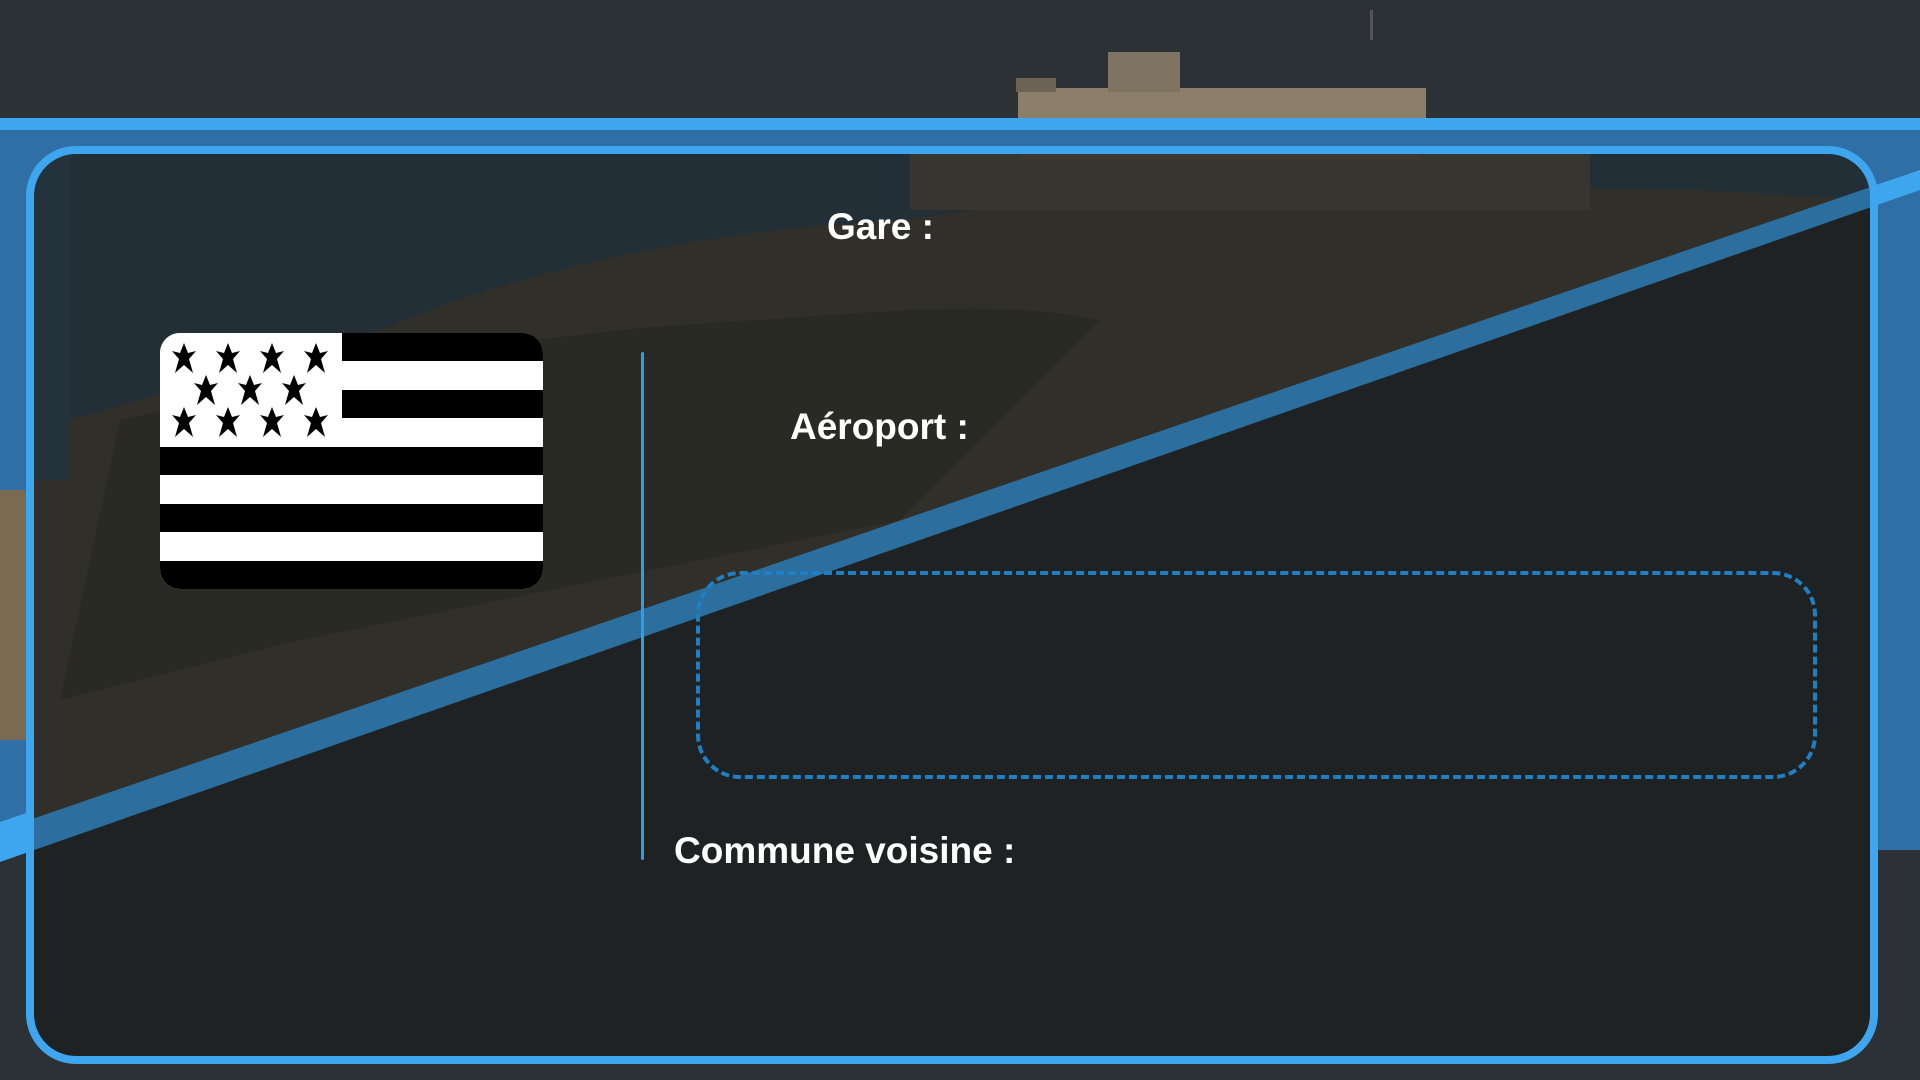 Image resolution: width=1920 pixels, height=1080 pixels. Describe the element at coordinates (642, 606) in the screenshot. I see `vertical-divider` at that location.